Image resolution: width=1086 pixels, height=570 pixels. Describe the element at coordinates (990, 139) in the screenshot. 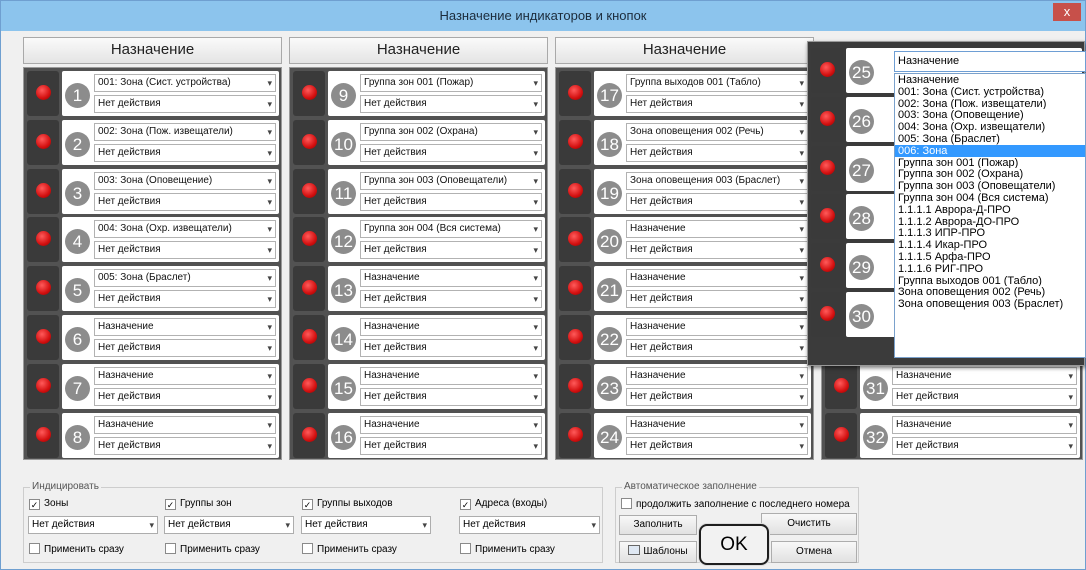

I see `dropdown-option: 005: Зона (Браслет)` at that location.